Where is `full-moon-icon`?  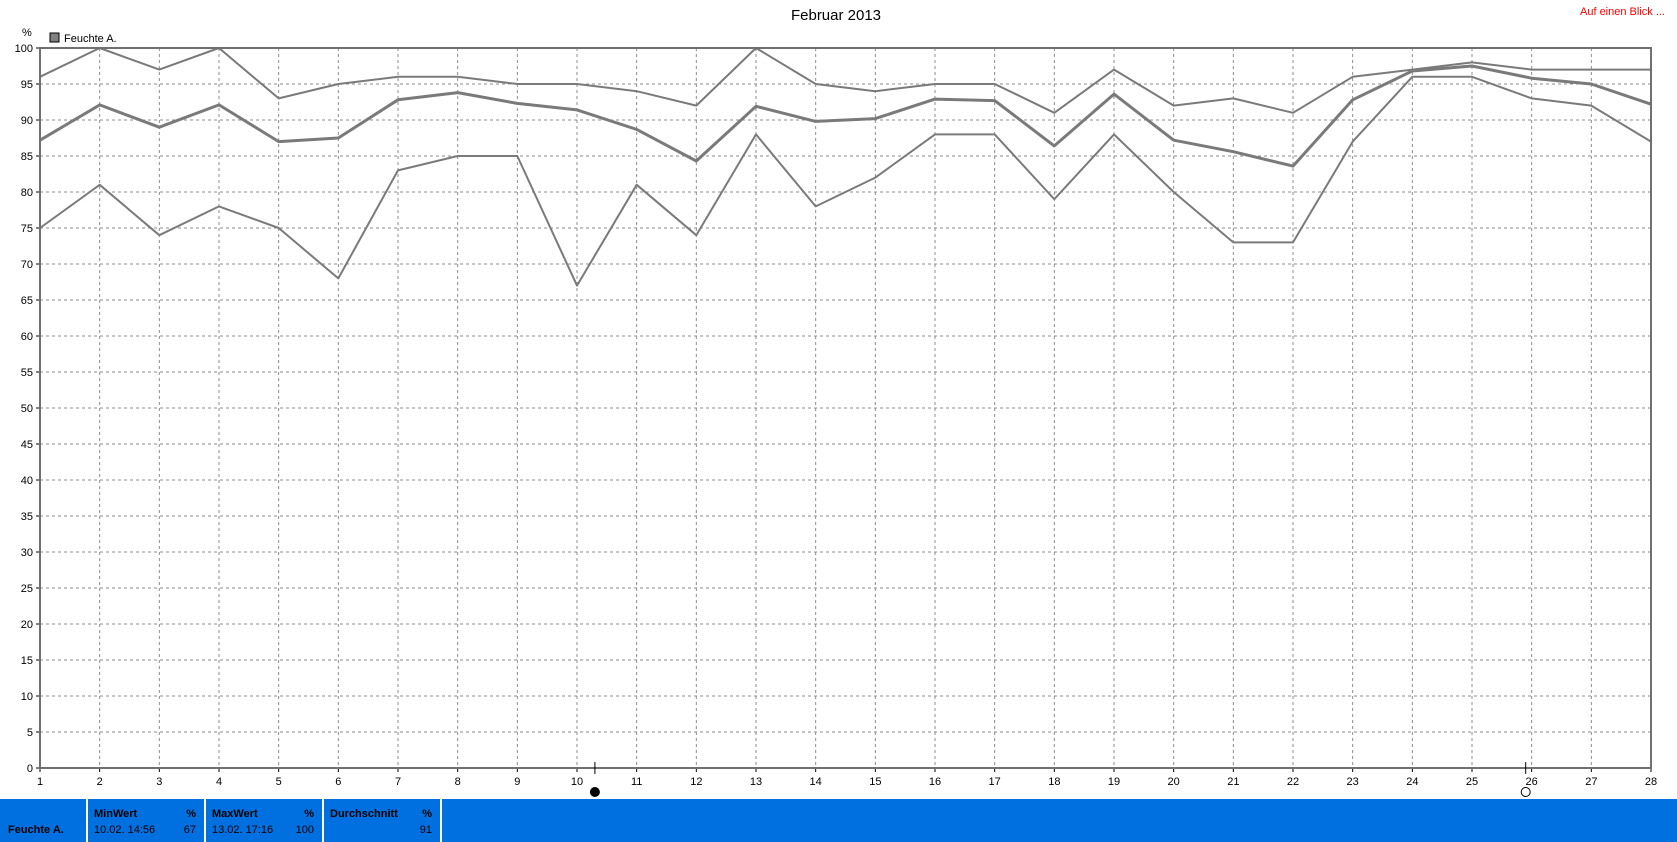
full-moon-icon is located at coordinates (594, 792).